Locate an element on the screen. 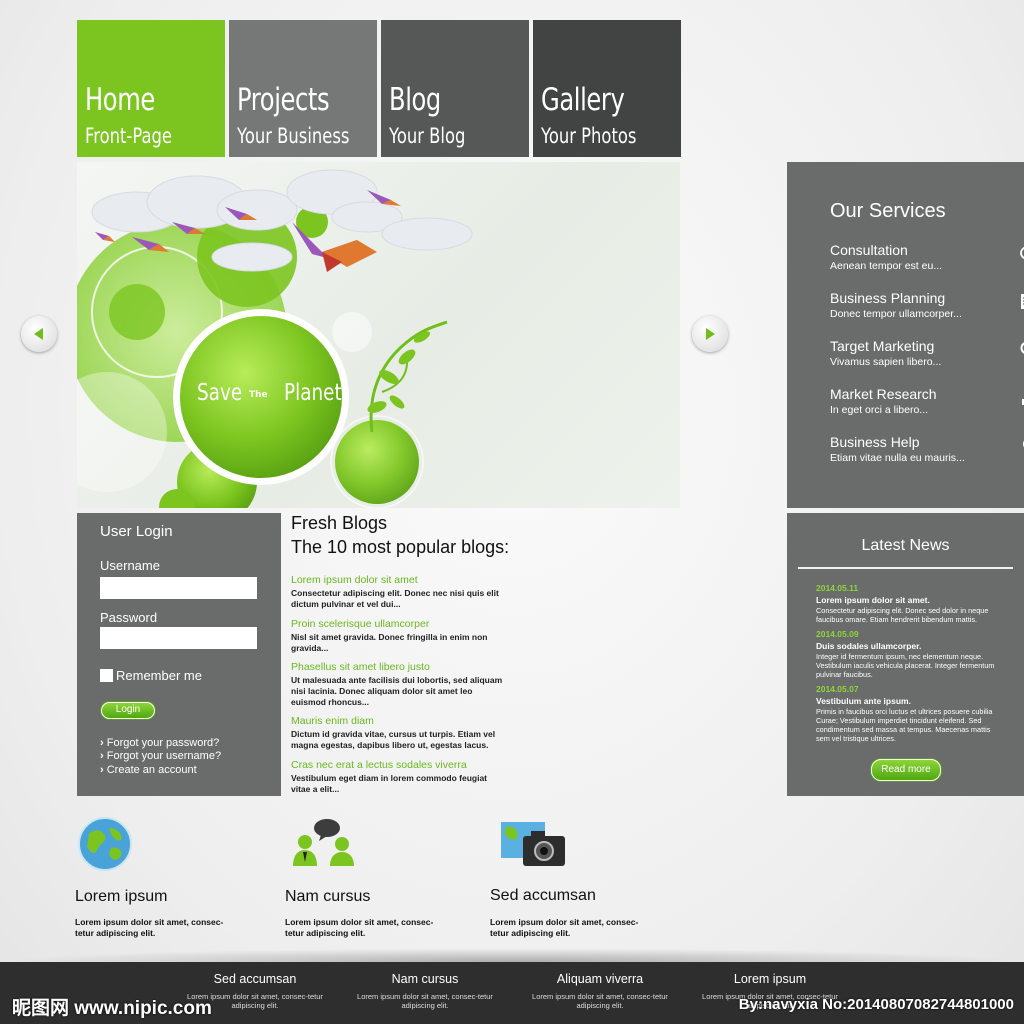 The height and width of the screenshot is (1024, 1024). globe-icon is located at coordinates (105, 844).